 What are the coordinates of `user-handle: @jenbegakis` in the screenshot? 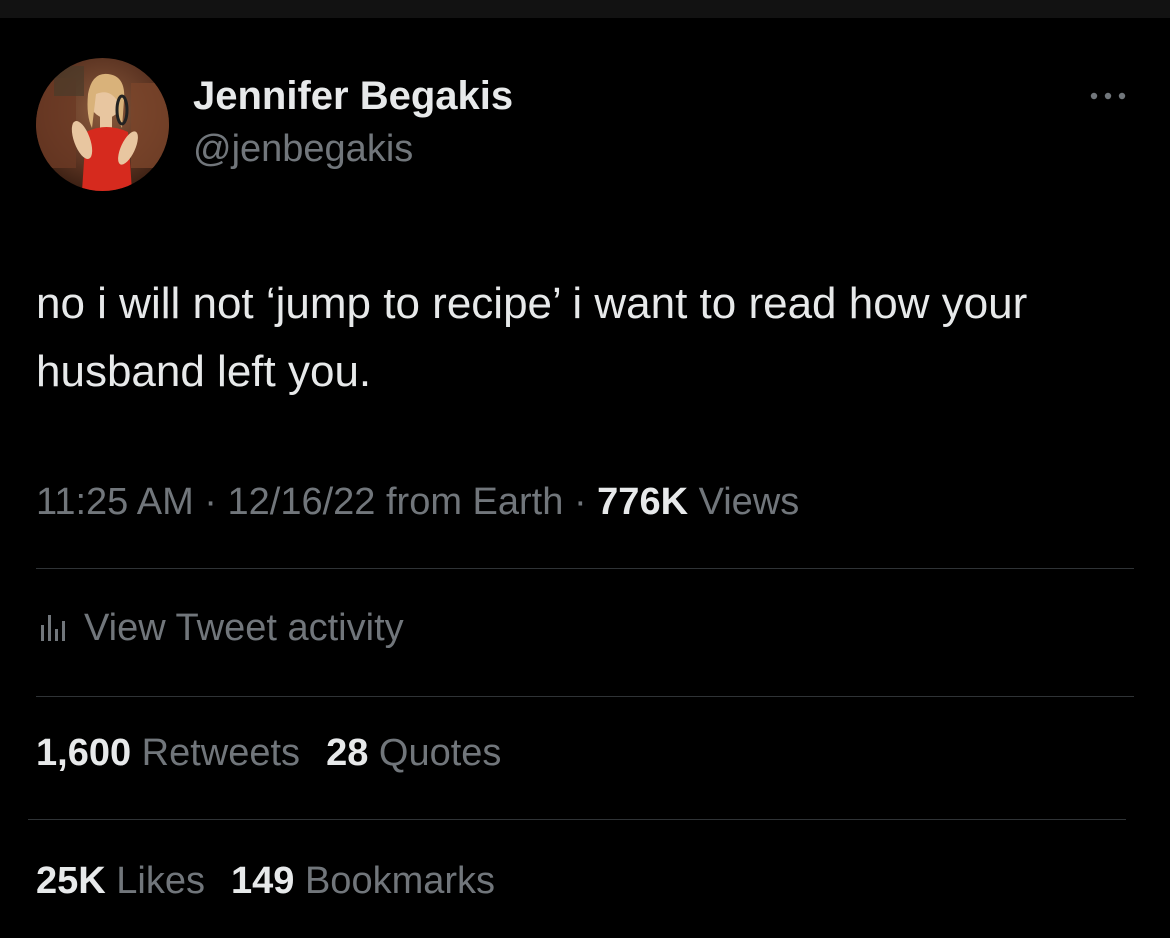 It's located at (303, 149).